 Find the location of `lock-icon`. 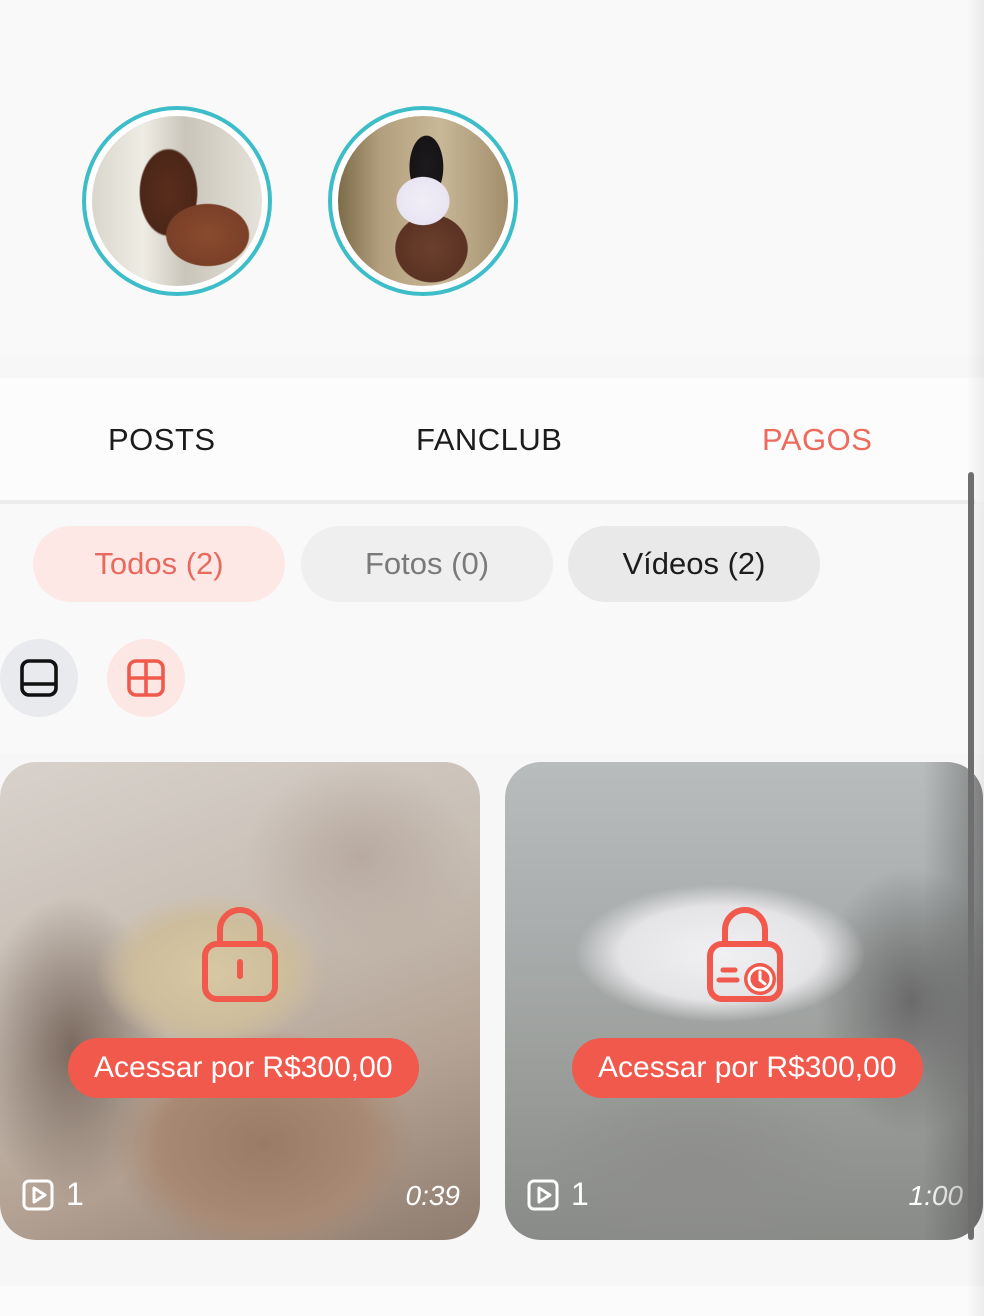

lock-icon is located at coordinates (240, 954).